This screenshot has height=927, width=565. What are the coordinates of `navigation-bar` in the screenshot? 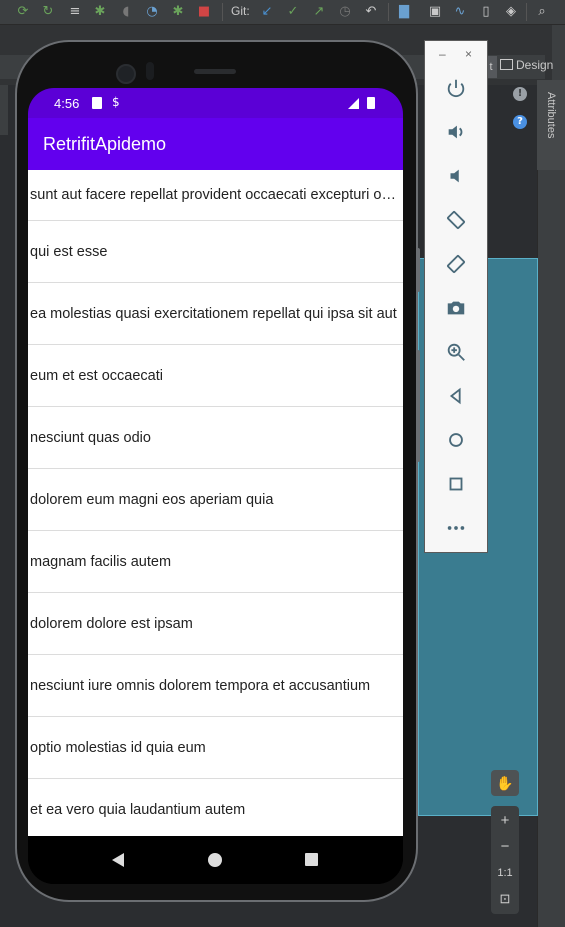 It's located at (215, 860).